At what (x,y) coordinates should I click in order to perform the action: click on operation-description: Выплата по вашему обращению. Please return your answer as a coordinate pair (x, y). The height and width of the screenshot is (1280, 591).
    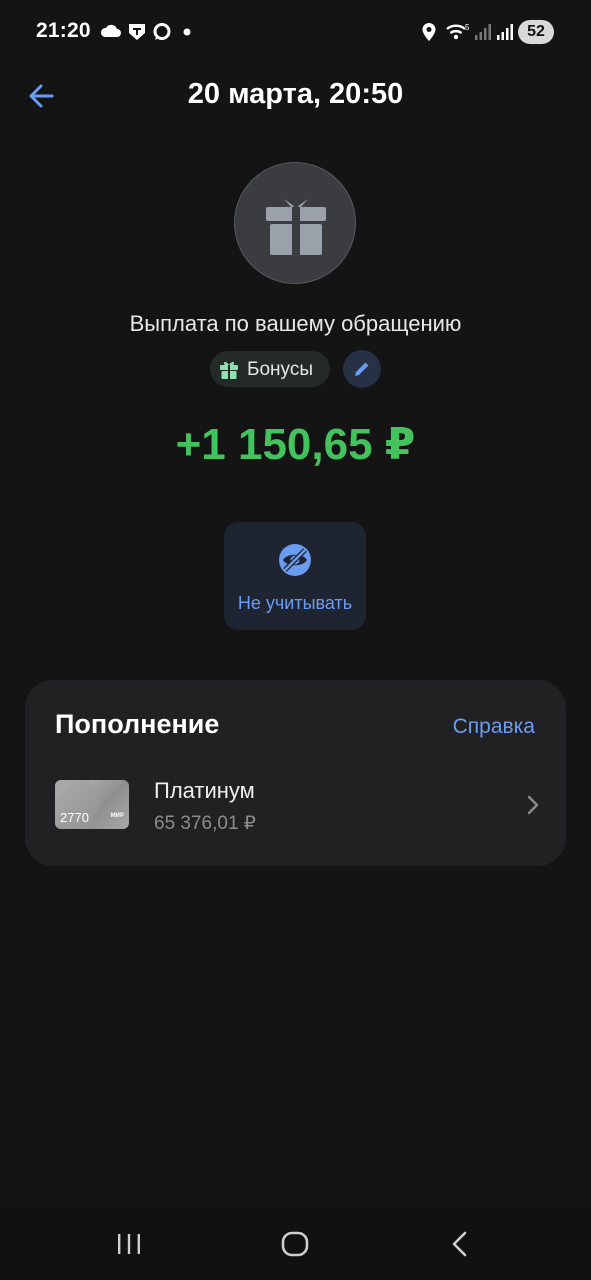
    Looking at the image, I should click on (295, 323).